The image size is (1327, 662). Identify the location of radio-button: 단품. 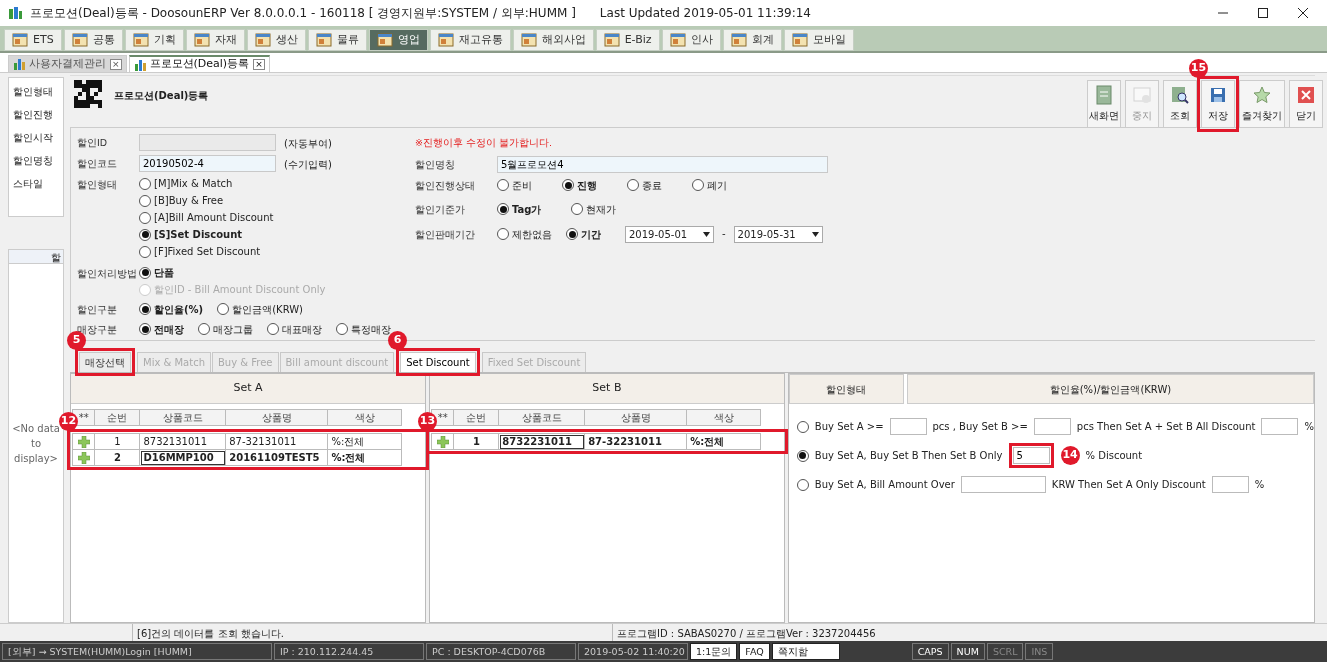
(232, 272).